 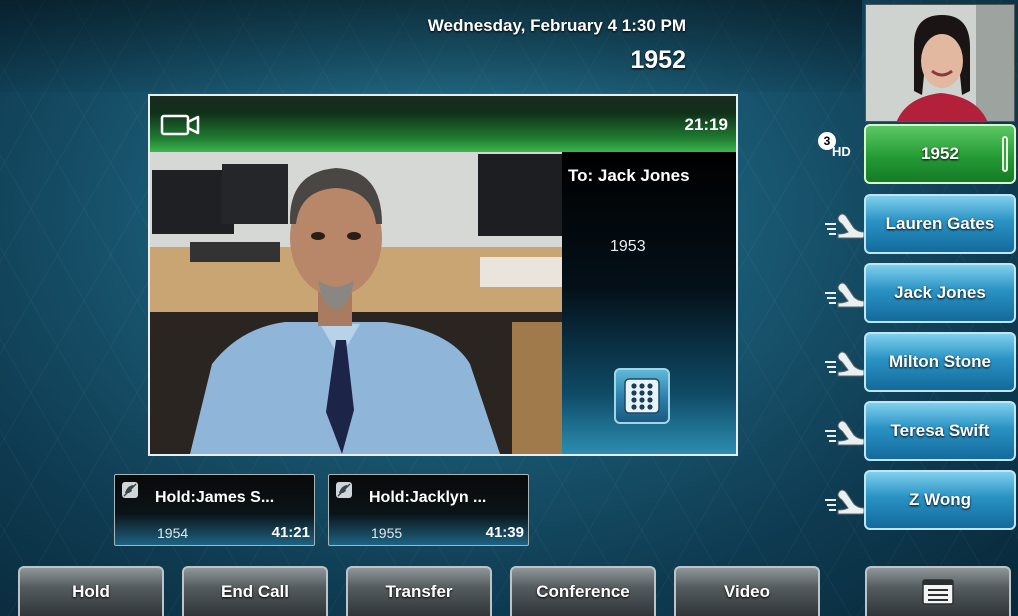 What do you see at coordinates (431, 46) in the screenshot?
I see `status-bar: Wednesday, February 4 1:30 PM 1952` at bounding box center [431, 46].